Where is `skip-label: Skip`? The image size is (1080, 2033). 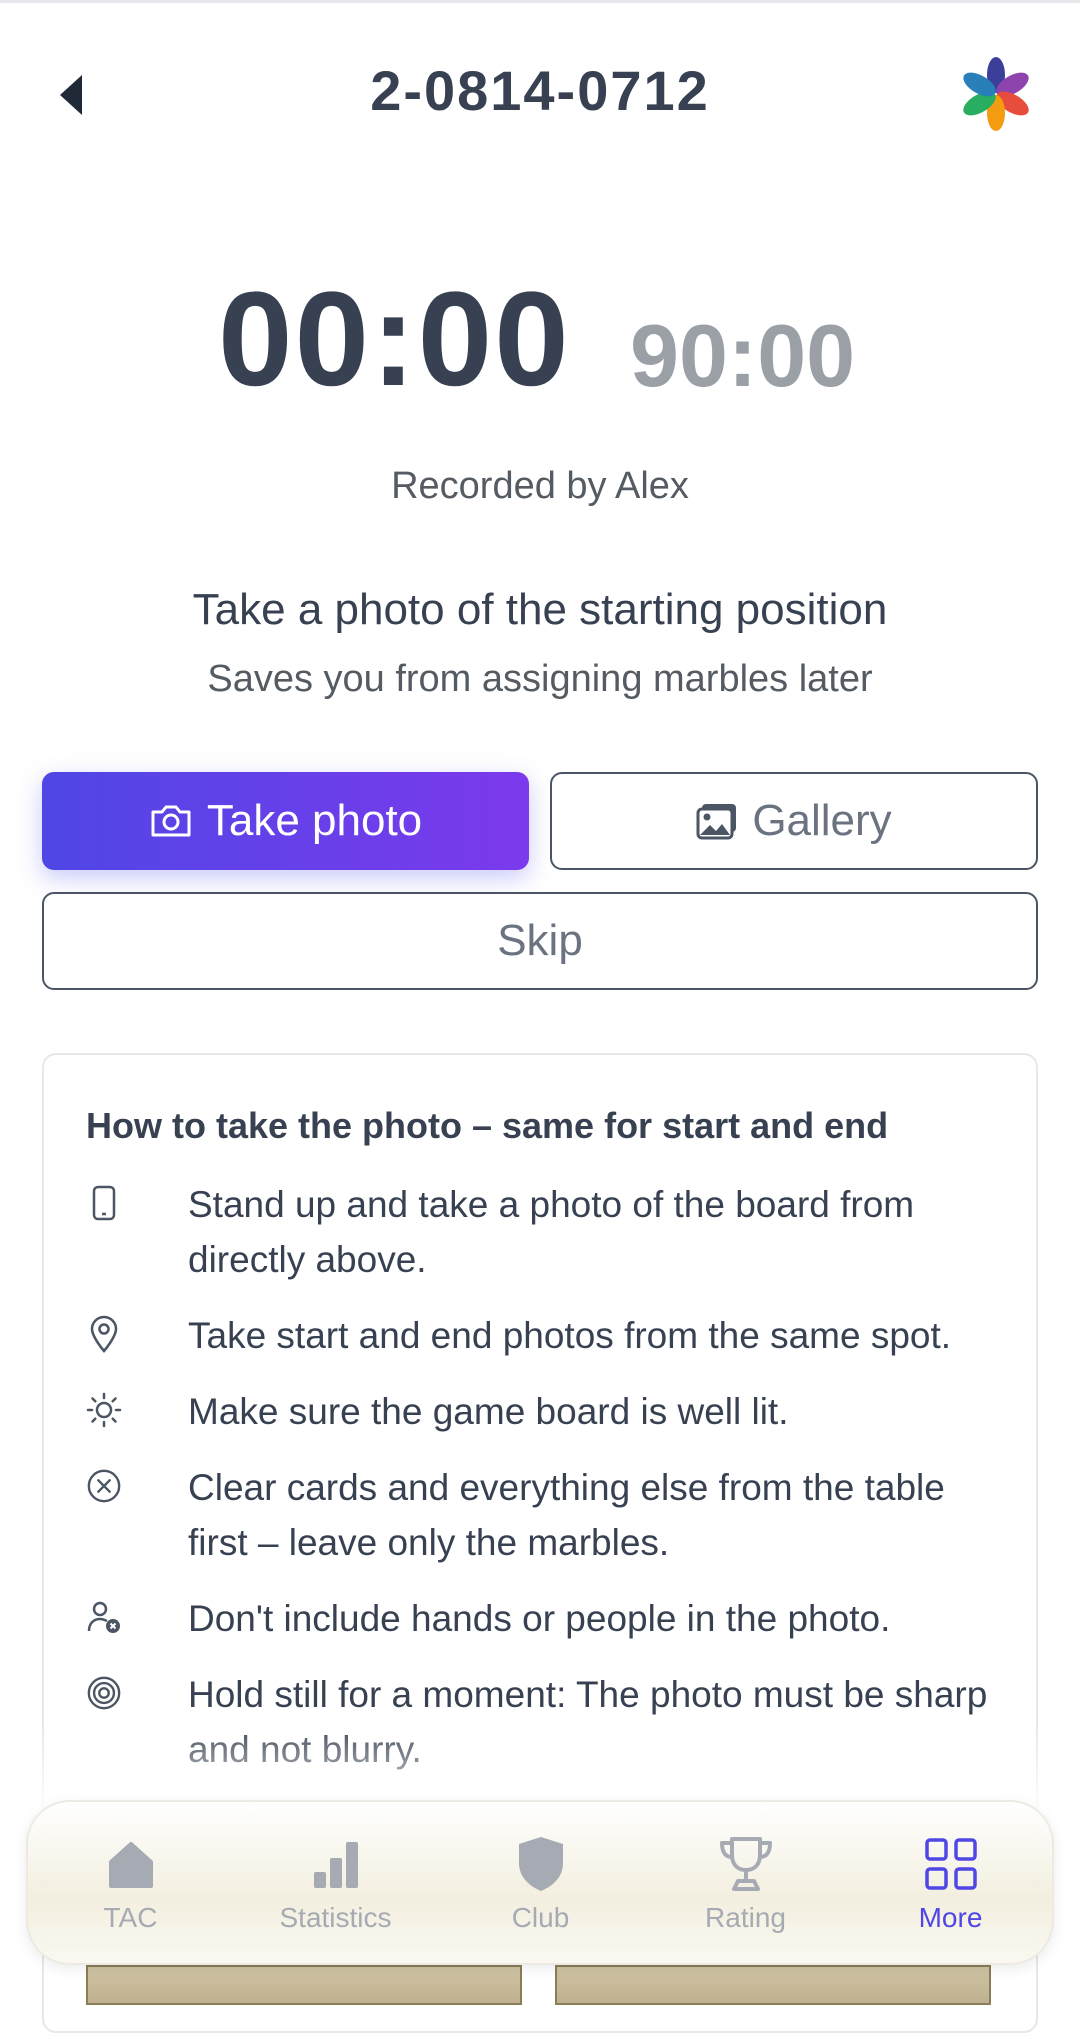
skip-label: Skip is located at coordinates (540, 940).